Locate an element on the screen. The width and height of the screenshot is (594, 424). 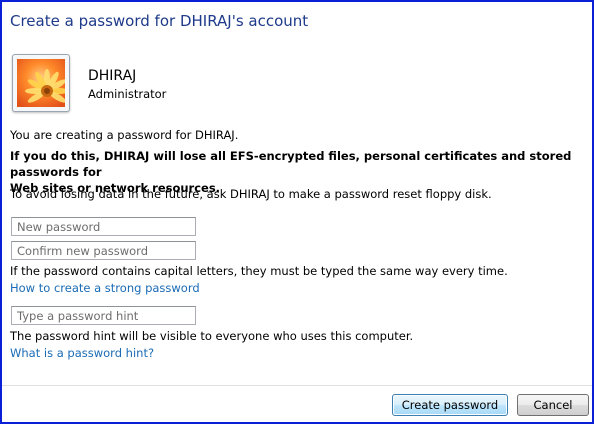
strong-password-link: How to create a strong password is located at coordinates (105, 288).